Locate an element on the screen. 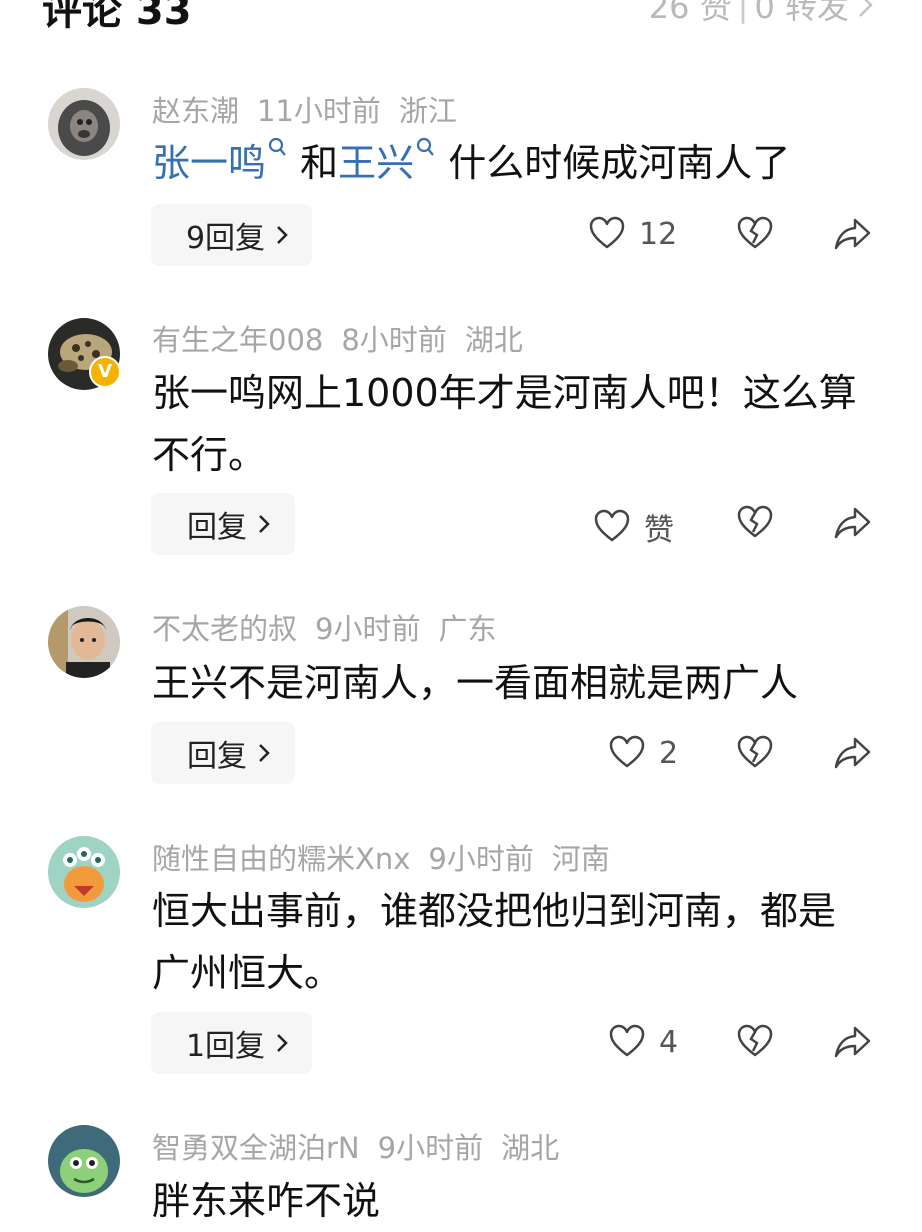  comment-meta: 随性自由的糯米Xnx 9小时前 河南 is located at coordinates (390, 857).